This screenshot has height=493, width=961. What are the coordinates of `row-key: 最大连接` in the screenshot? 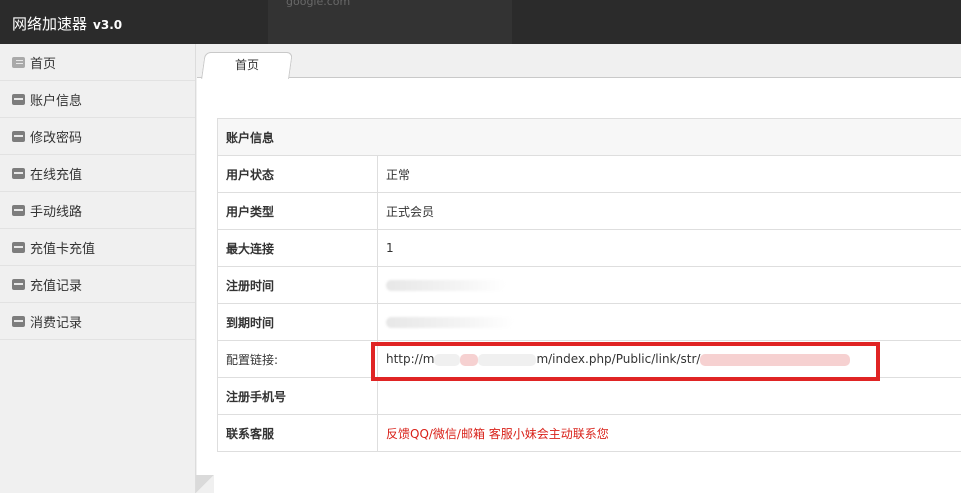 It's located at (297, 248).